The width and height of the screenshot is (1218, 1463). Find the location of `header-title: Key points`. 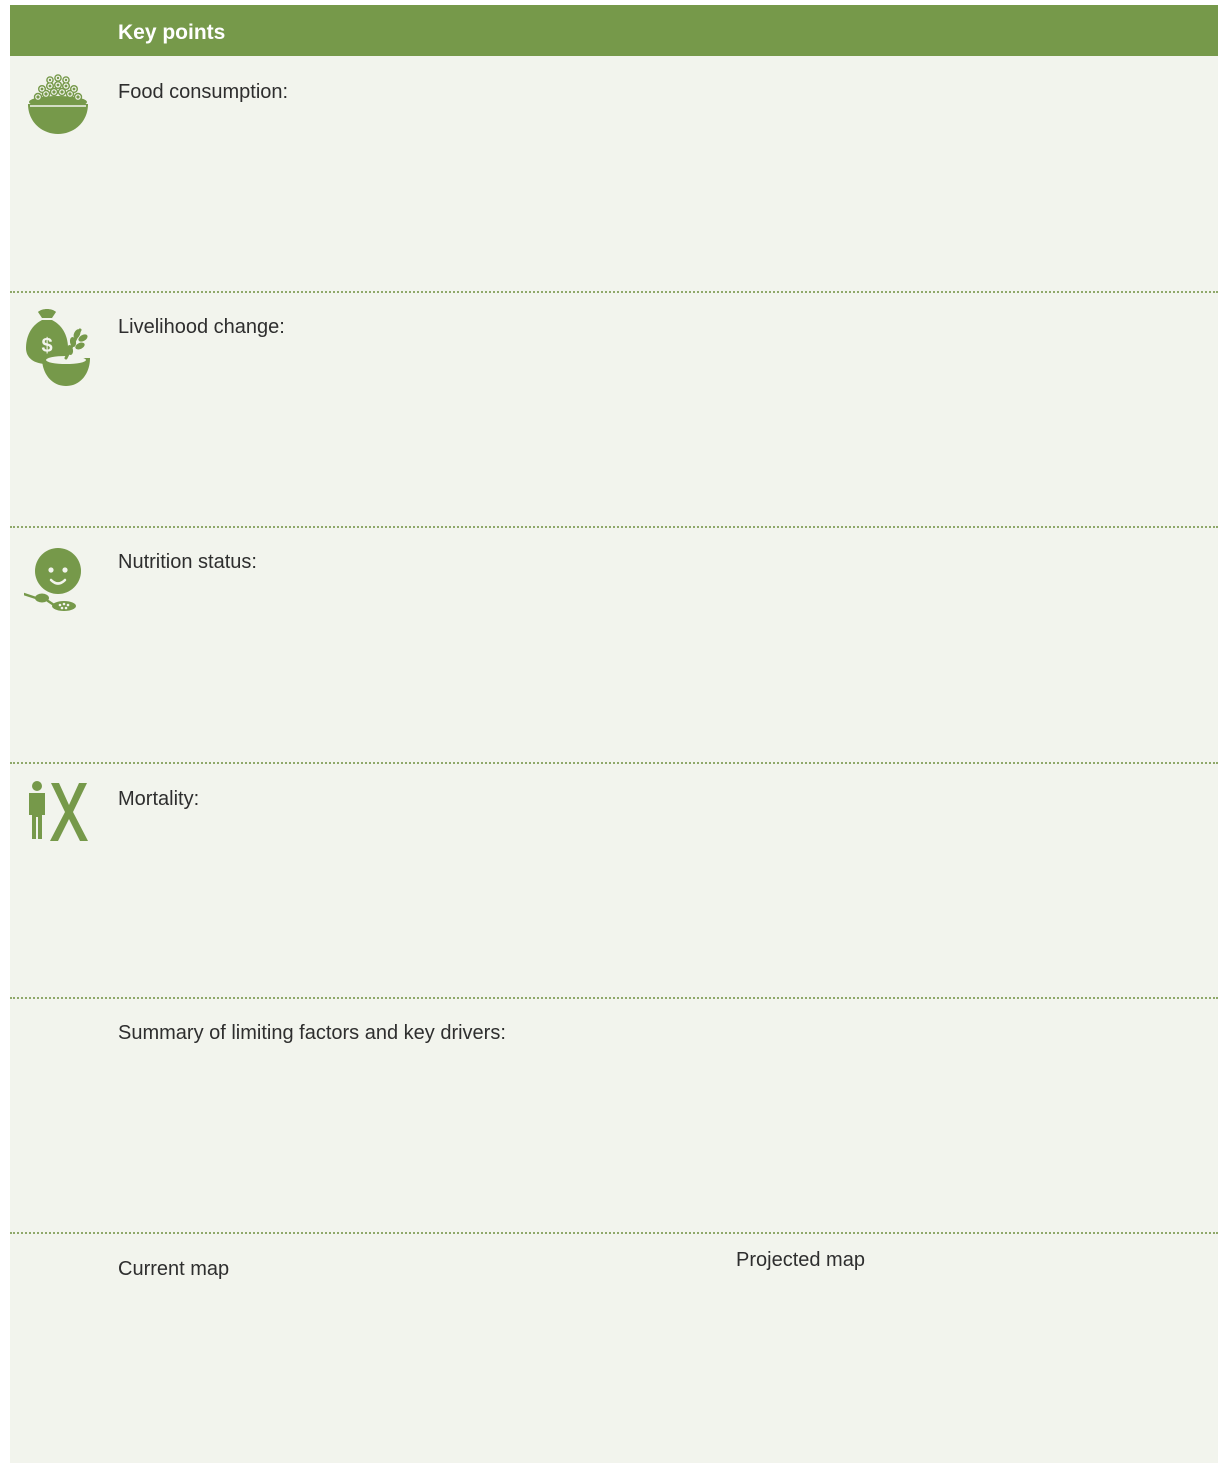

header-title: Key points is located at coordinates (172, 32).